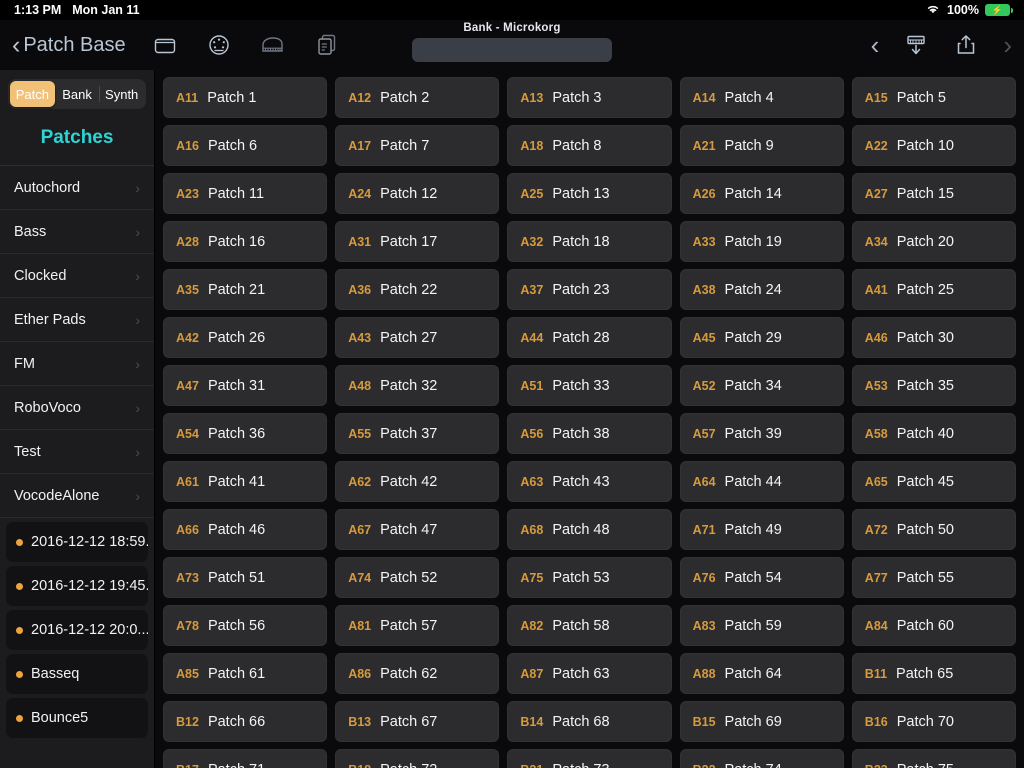 This screenshot has width=1024, height=768. I want to click on patch-cell: A18 Patch 8, so click(589, 145).